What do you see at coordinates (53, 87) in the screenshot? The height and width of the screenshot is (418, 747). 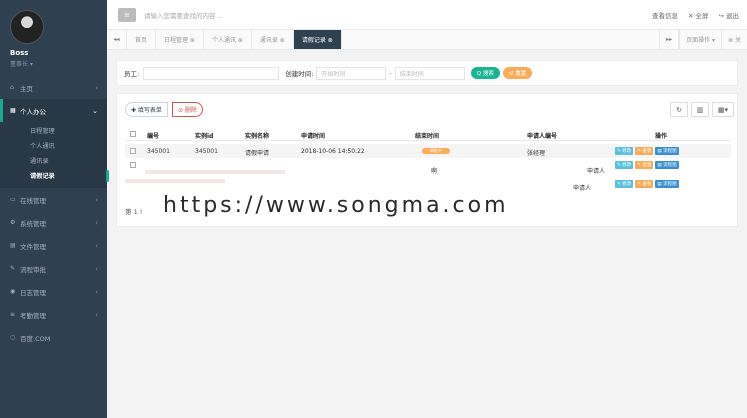 I see `sidebar-item-home: ⌂ 主页 ‹` at bounding box center [53, 87].